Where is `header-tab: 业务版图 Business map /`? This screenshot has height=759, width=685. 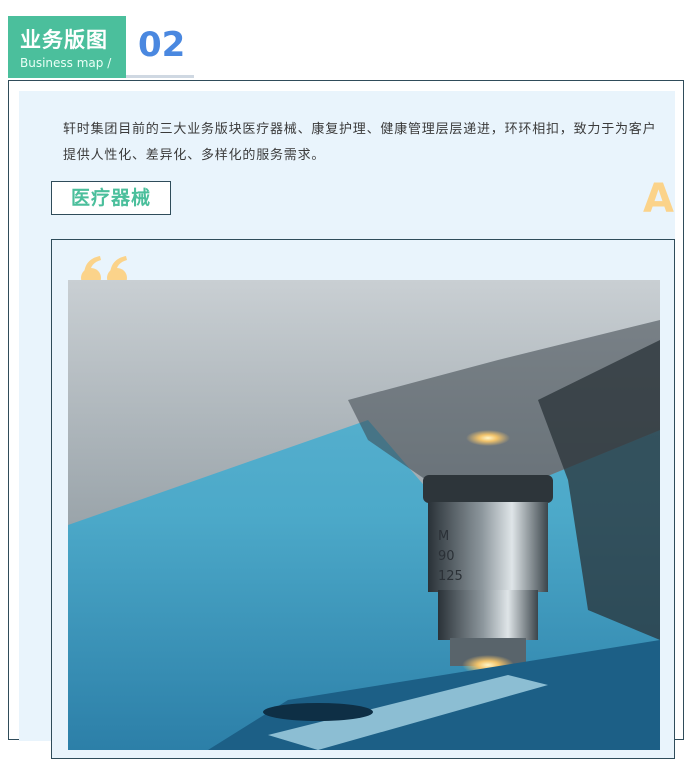 header-tab: 业务版图 Business map / is located at coordinates (67, 47).